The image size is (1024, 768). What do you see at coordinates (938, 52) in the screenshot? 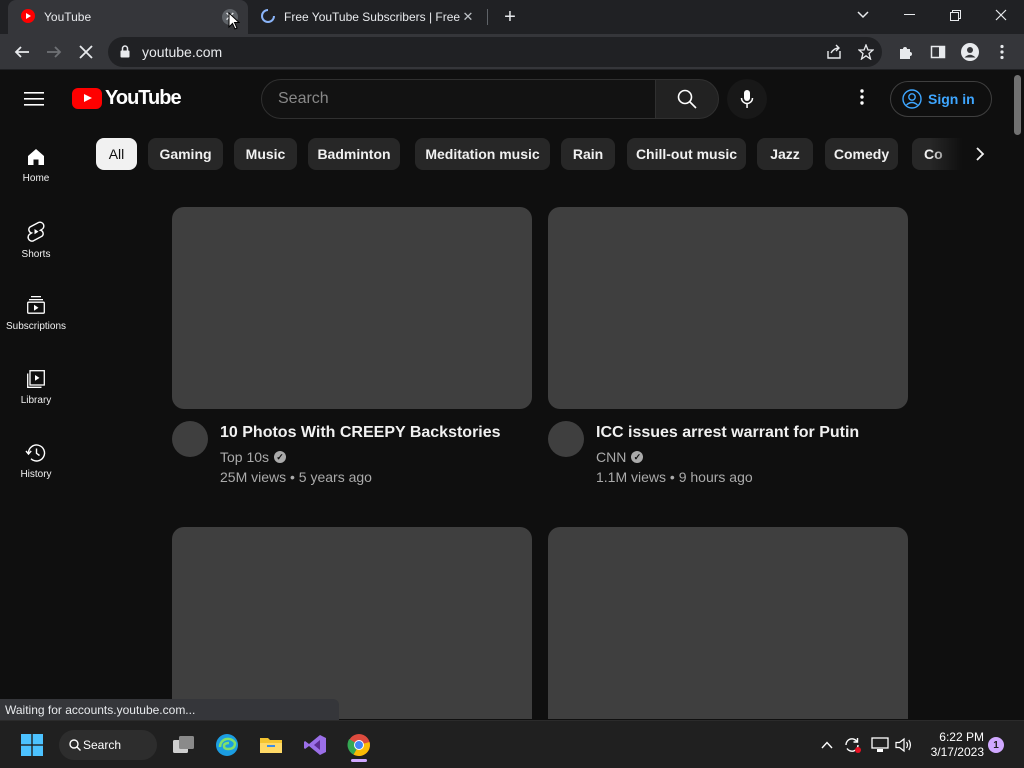
I see `side-panel-button` at bounding box center [938, 52].